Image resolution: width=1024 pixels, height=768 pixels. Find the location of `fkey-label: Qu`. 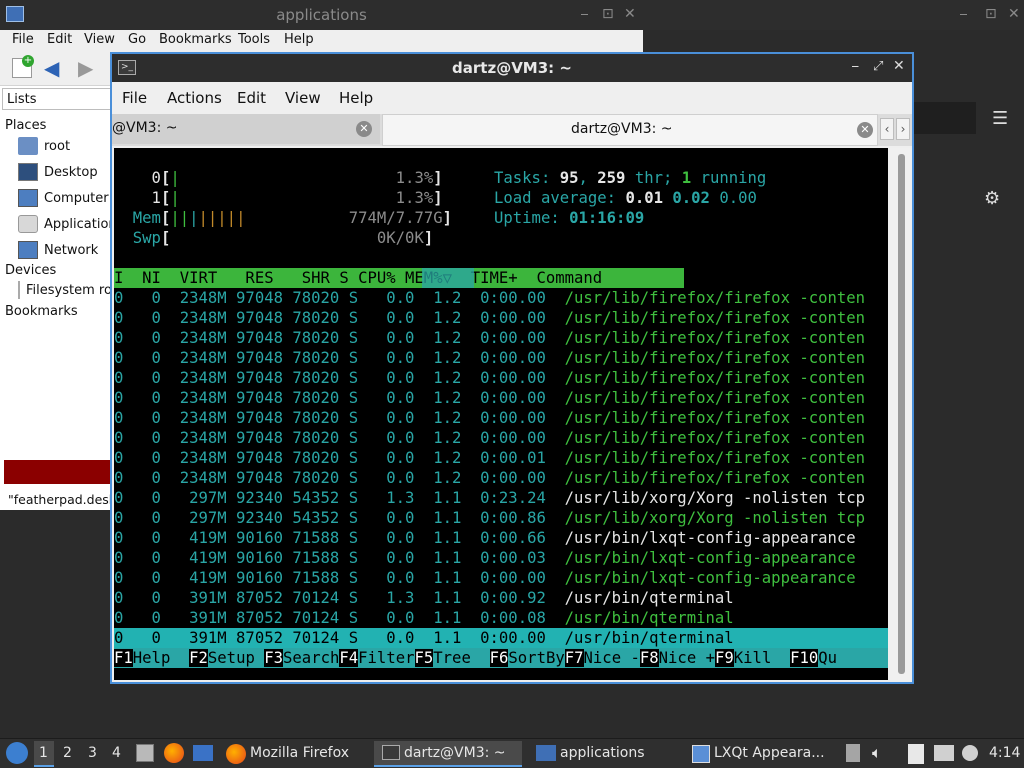

fkey-label: Qu is located at coordinates (827, 658).